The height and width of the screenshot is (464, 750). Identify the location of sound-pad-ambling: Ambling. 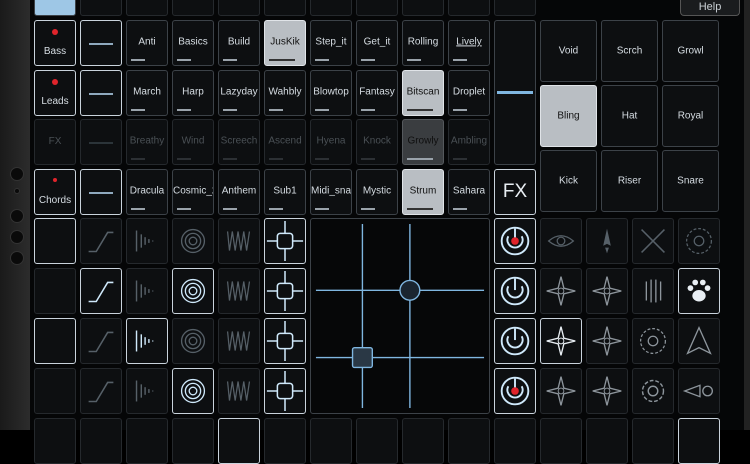
(469, 142).